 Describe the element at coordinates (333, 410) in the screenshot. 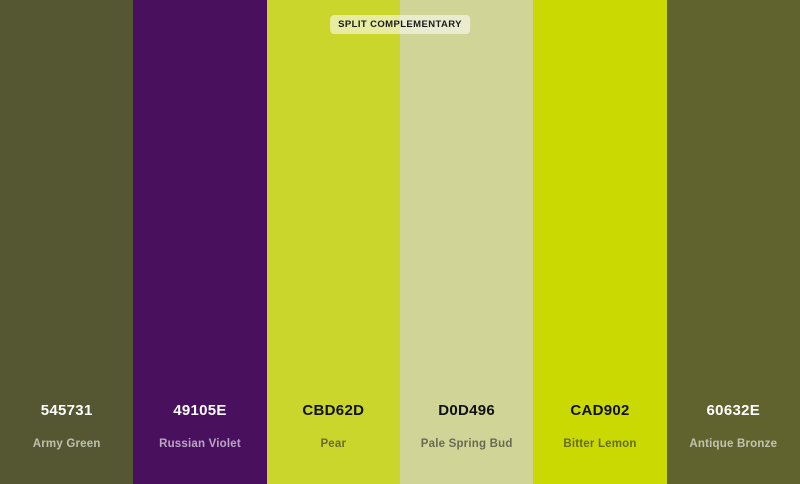

I see `swatch-hex-code: CBD62D` at that location.